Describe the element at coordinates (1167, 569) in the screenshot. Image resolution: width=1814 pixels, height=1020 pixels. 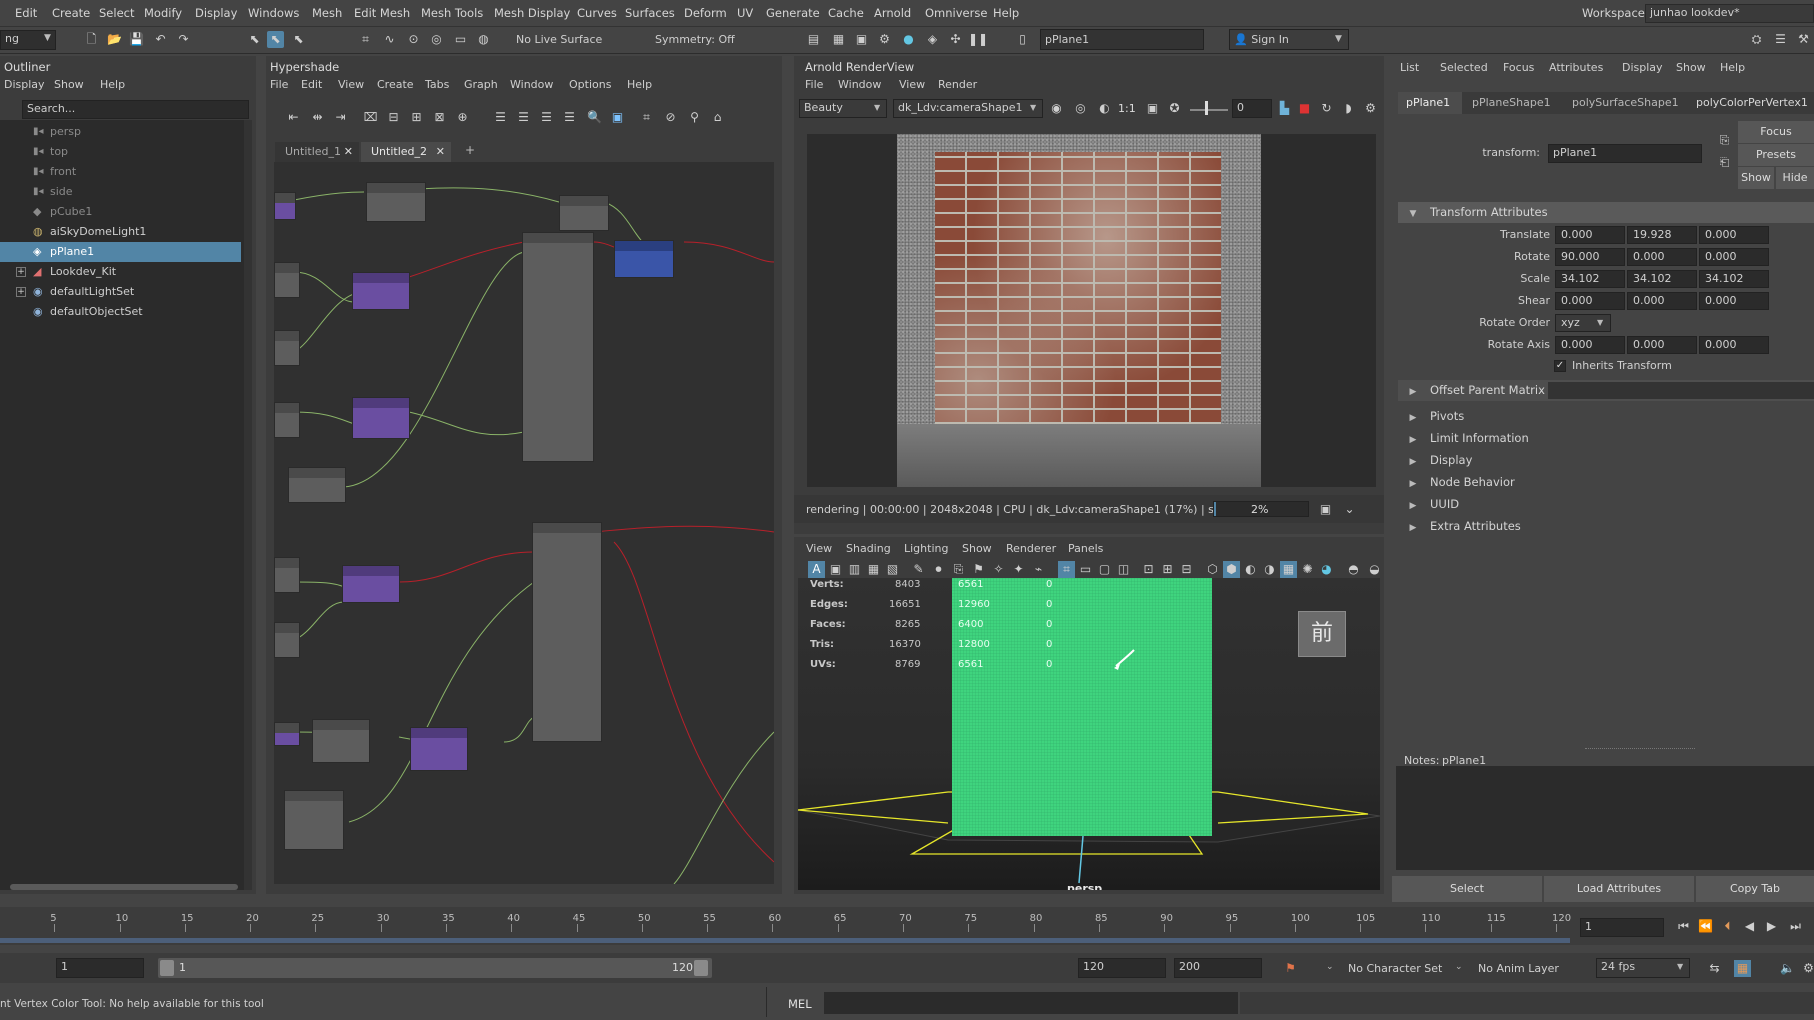
I see `safe-title-icon: ⊞` at that location.